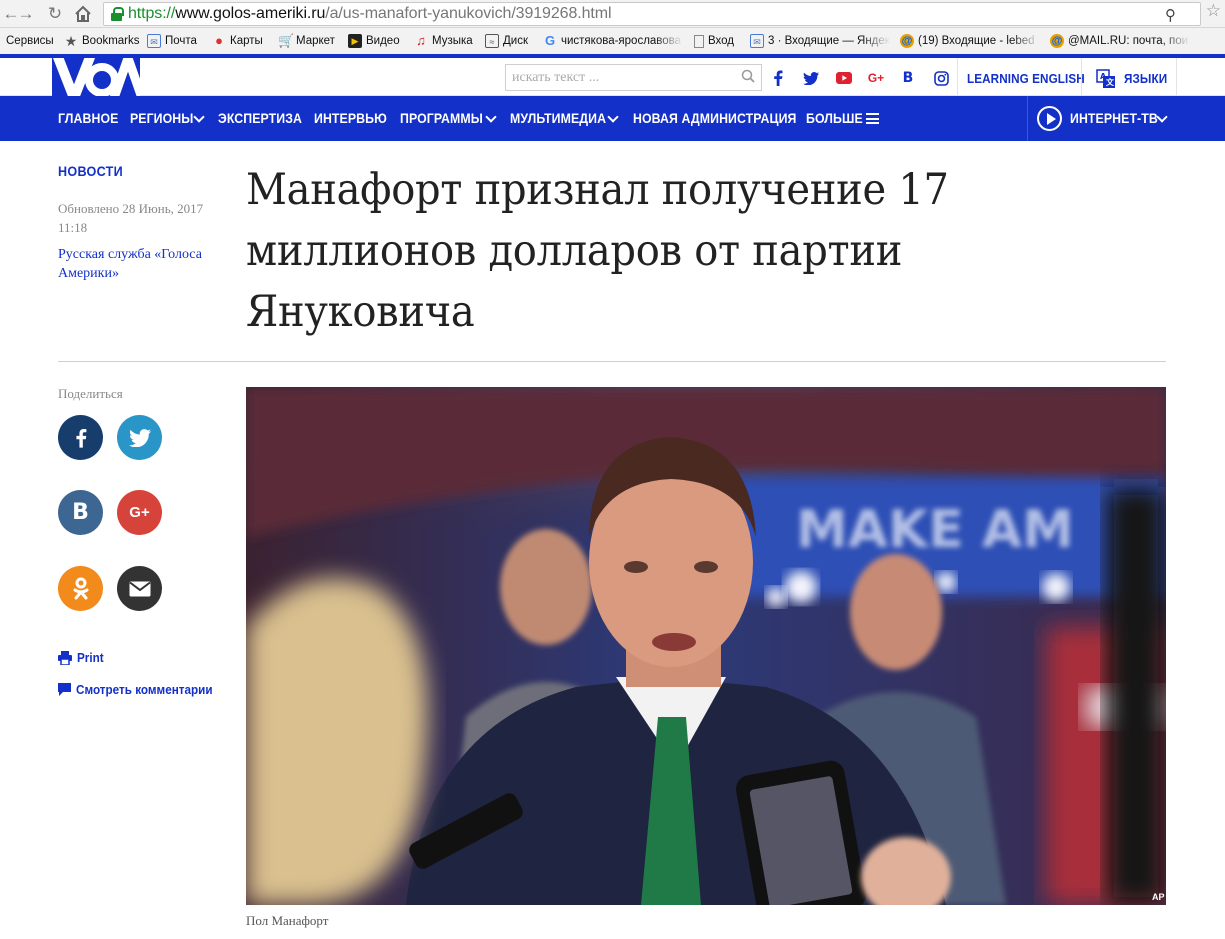 This screenshot has width=1225, height=939. I want to click on bookmark-video: ▶ Видео, so click(374, 41).